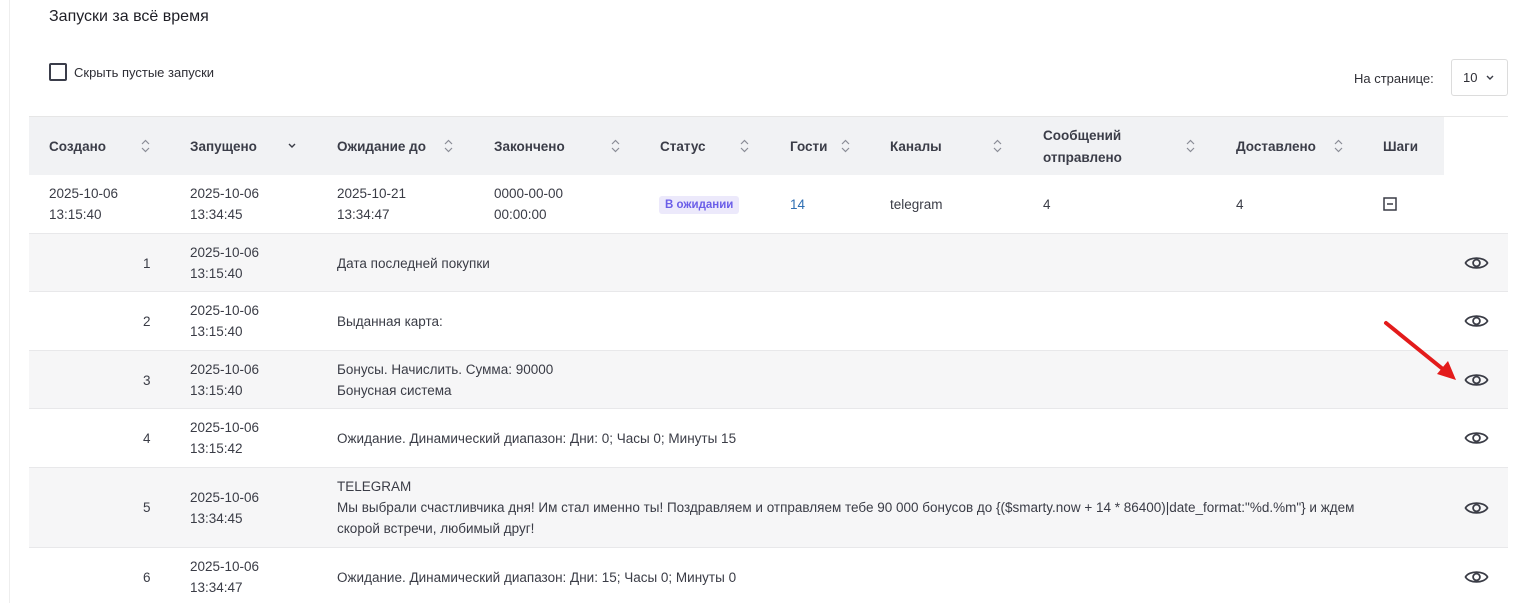  What do you see at coordinates (1047, 204) in the screenshot?
I see `run-messages-sent: 4` at bounding box center [1047, 204].